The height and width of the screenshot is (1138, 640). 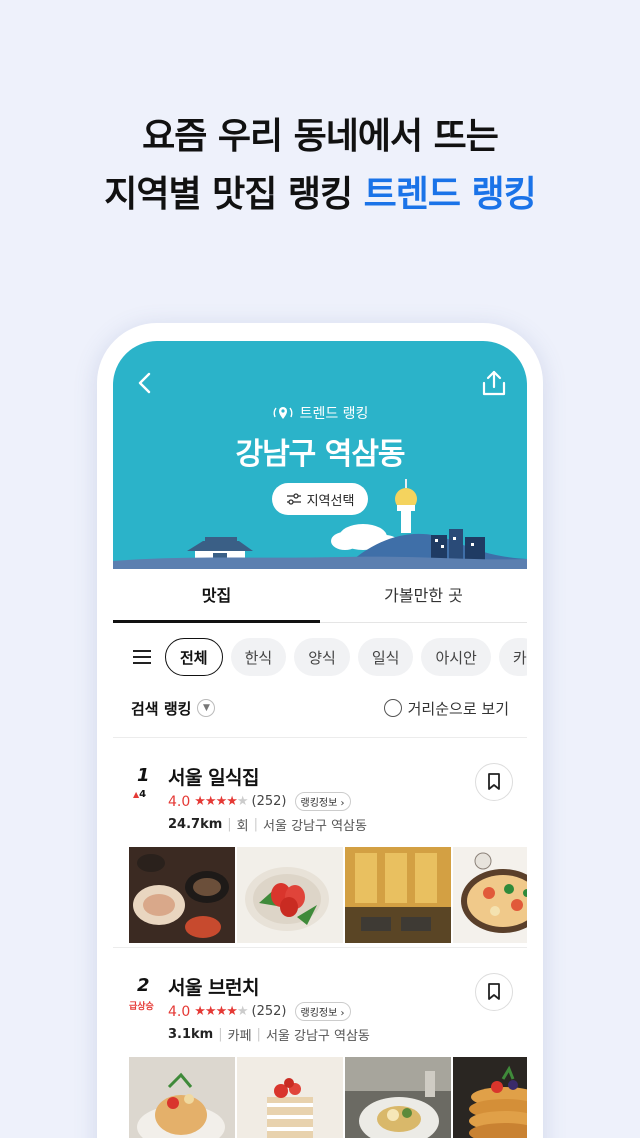 What do you see at coordinates (214, 778) in the screenshot?
I see `restaurant-name: 서울 일식집` at bounding box center [214, 778].